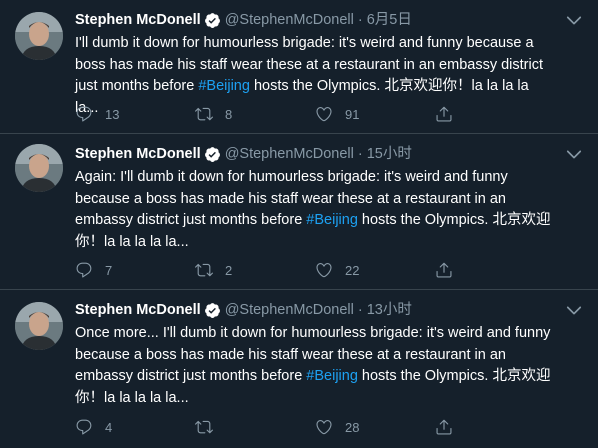 The height and width of the screenshot is (448, 598). Describe the element at coordinates (375, 270) in the screenshot. I see `like-button: 22` at that location.